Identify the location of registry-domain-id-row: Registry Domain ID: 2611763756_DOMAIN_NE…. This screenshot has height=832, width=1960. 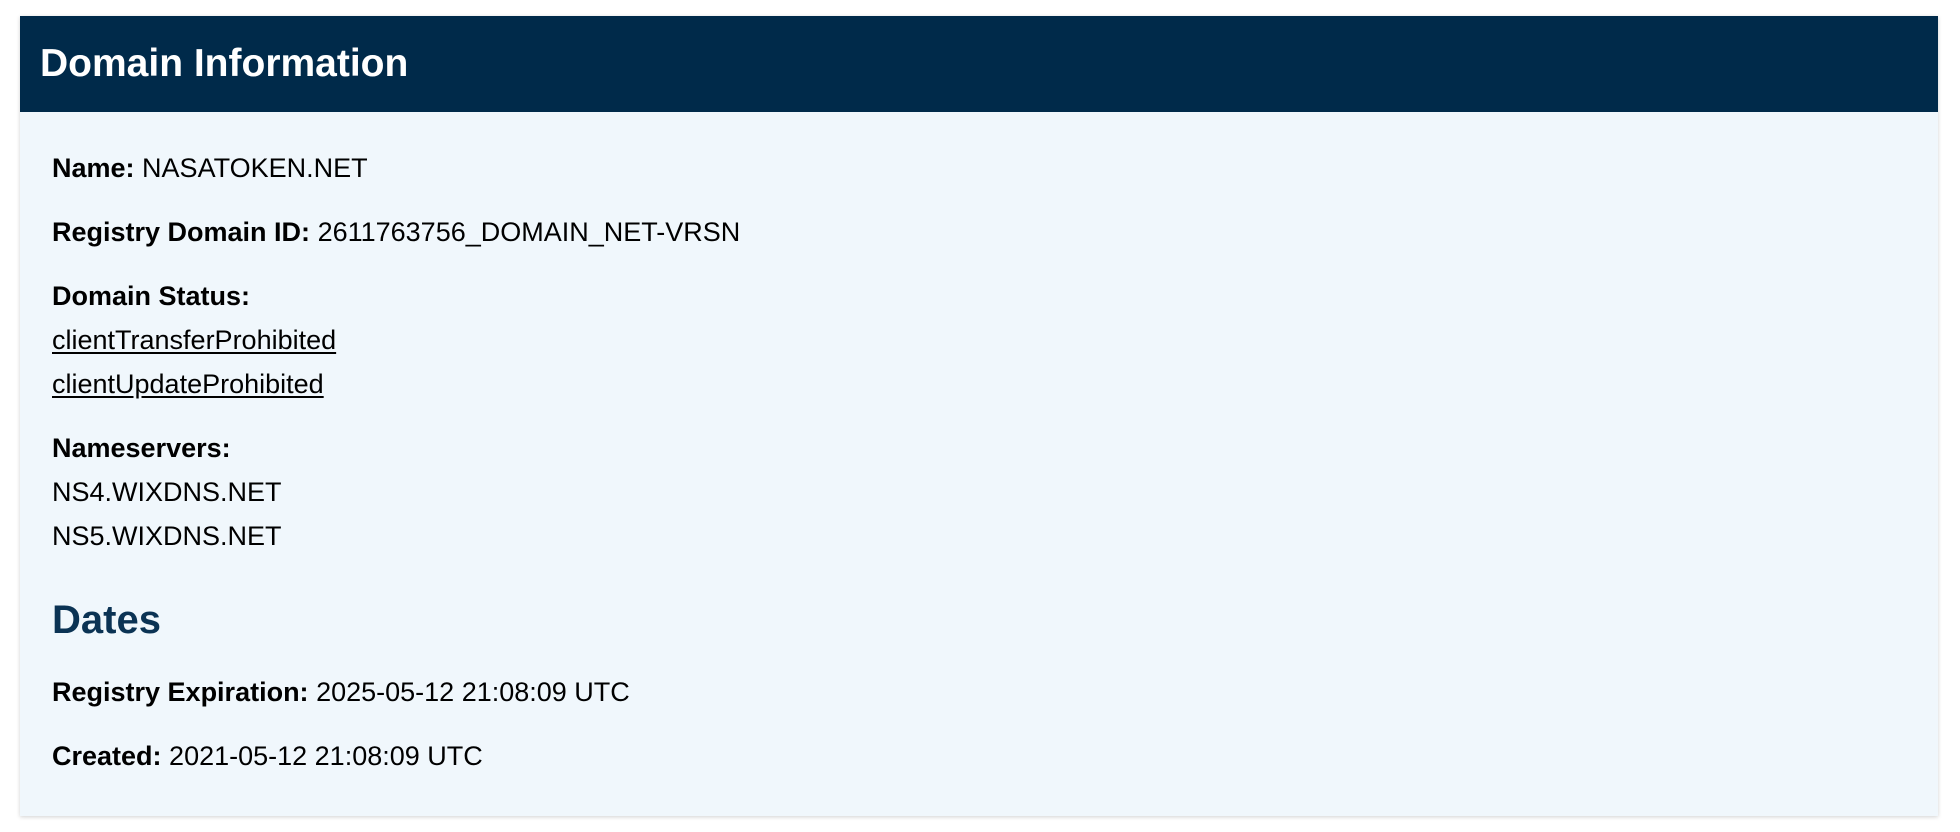
(995, 232).